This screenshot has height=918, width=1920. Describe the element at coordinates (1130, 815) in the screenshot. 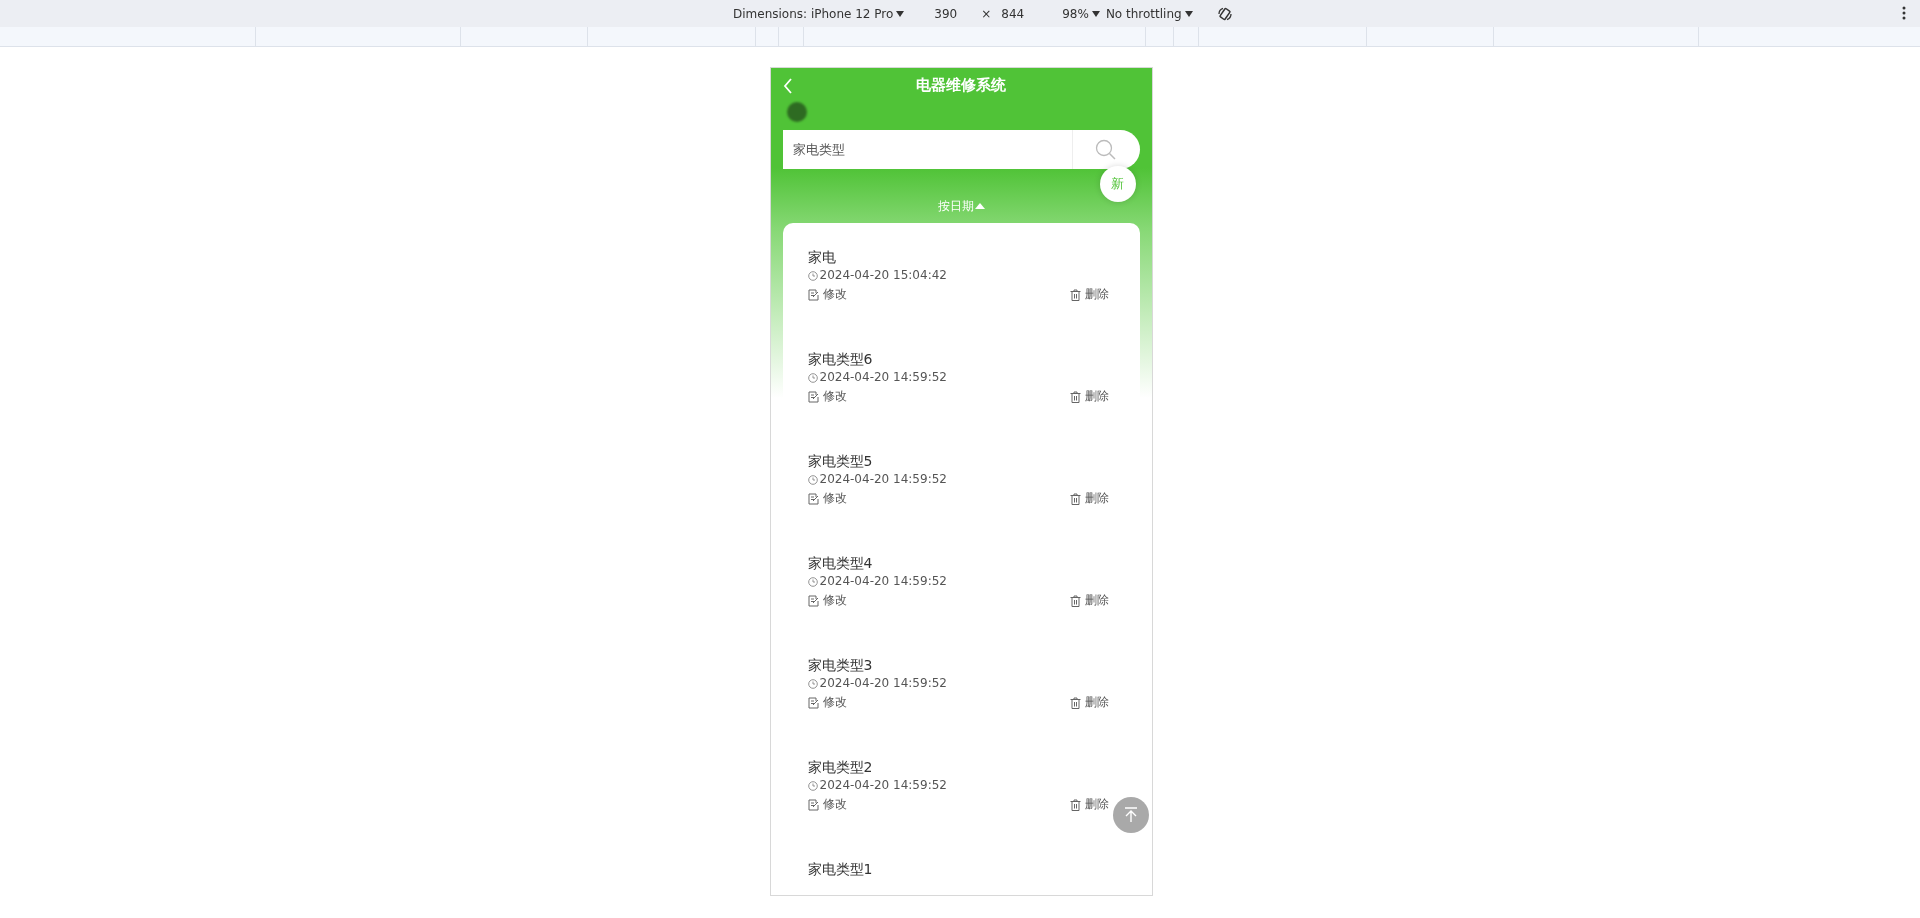

I see `arrow-up-icon` at that location.